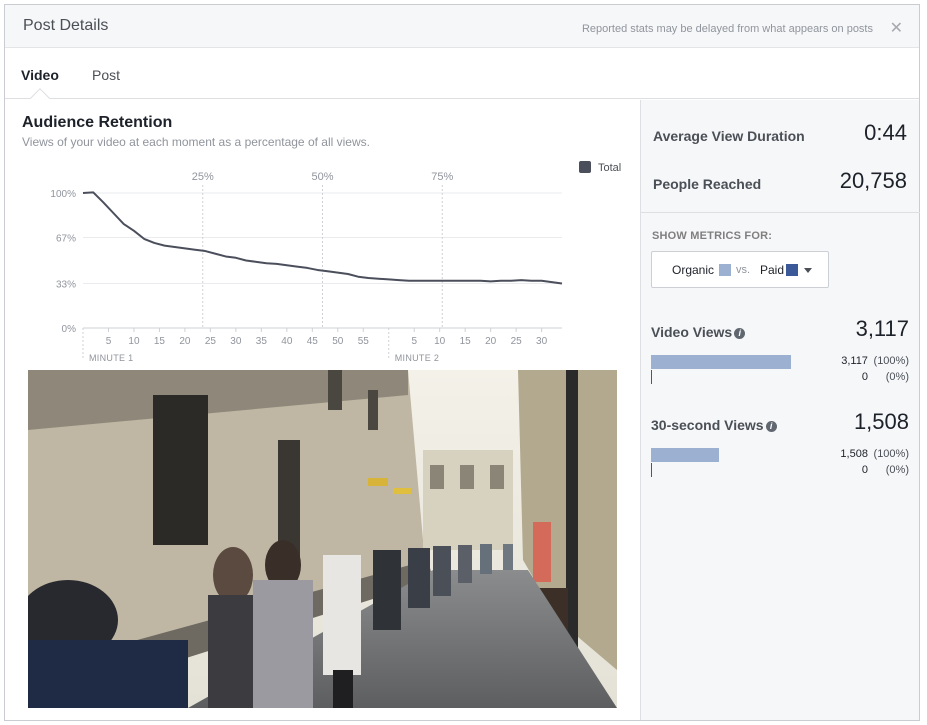 This screenshot has height=725, width=927. Describe the element at coordinates (780, 212) in the screenshot. I see `stats-divider` at that location.